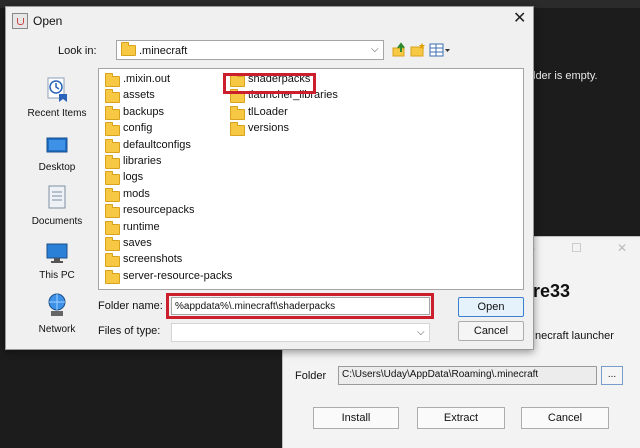 The image size is (640, 448). I want to click on folder-item-name: tlLoader, so click(268, 111).